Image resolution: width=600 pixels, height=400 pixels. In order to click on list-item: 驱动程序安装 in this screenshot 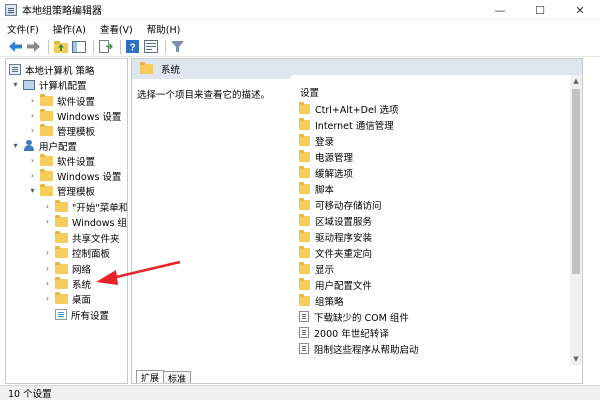, I will do `click(335, 236)`.